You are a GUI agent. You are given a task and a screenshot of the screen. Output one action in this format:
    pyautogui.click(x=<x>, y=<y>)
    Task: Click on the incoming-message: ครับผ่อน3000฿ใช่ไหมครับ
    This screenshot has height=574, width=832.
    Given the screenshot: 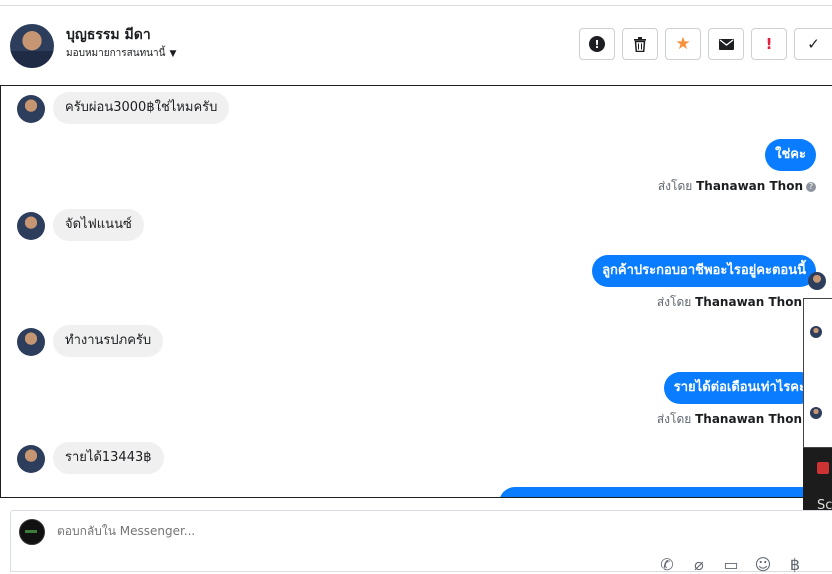 What is the action you would take?
    pyautogui.click(x=141, y=108)
    